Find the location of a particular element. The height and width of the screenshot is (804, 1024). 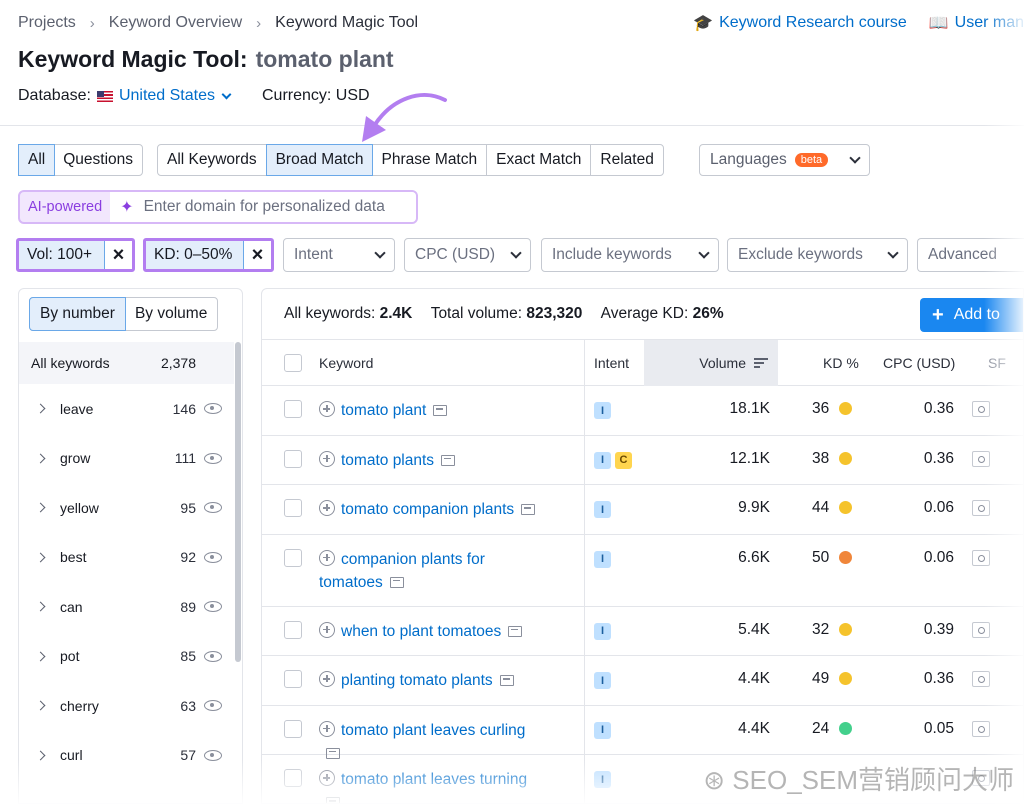

kd-filter-chip: KD: 0–50% × is located at coordinates (208, 255).